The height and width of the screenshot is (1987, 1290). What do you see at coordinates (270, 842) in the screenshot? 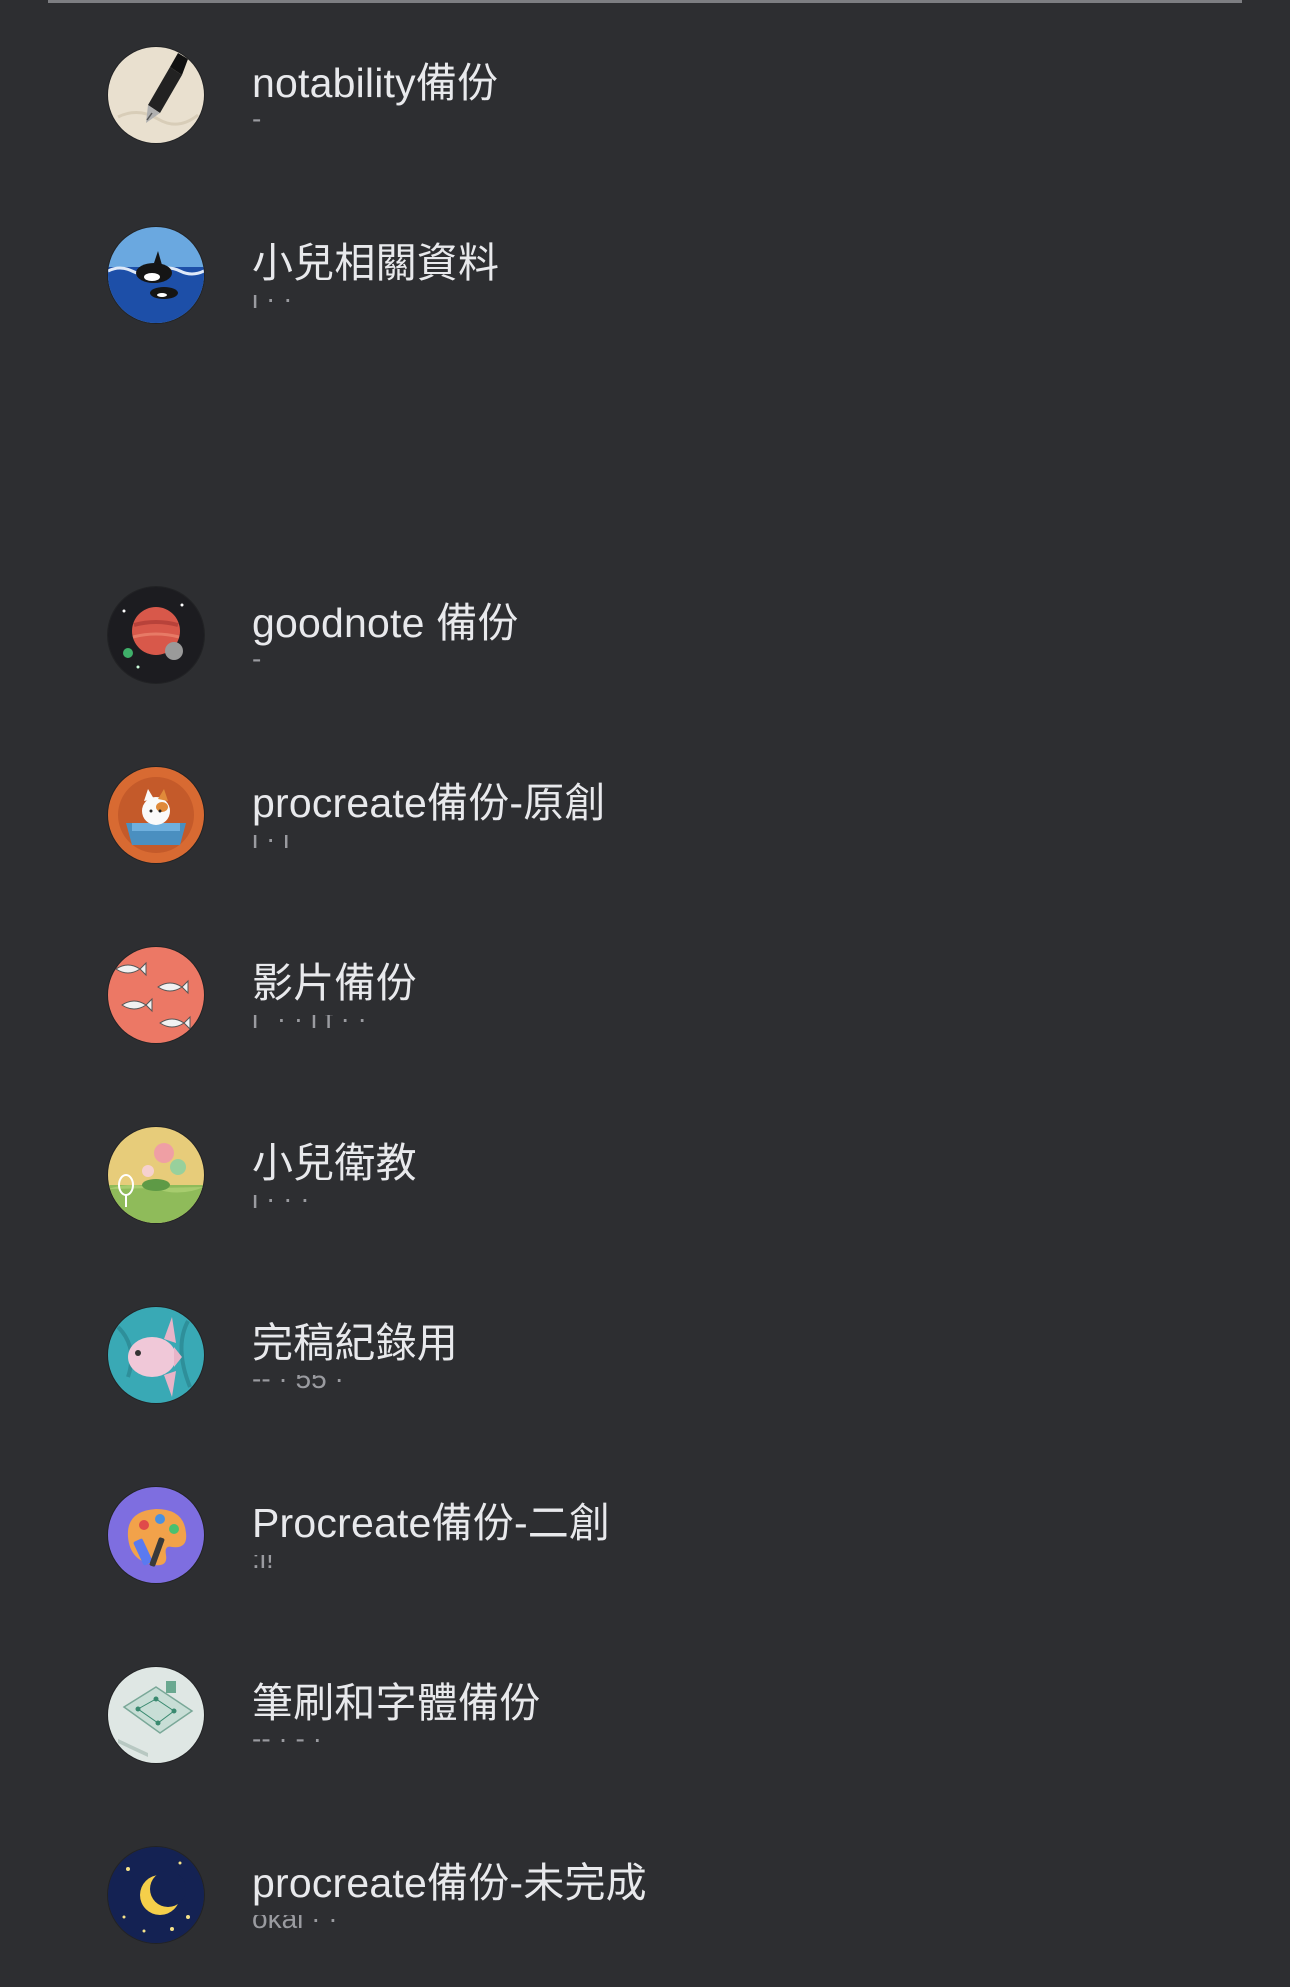
I see `account-email-redacted: i · i` at bounding box center [270, 842].